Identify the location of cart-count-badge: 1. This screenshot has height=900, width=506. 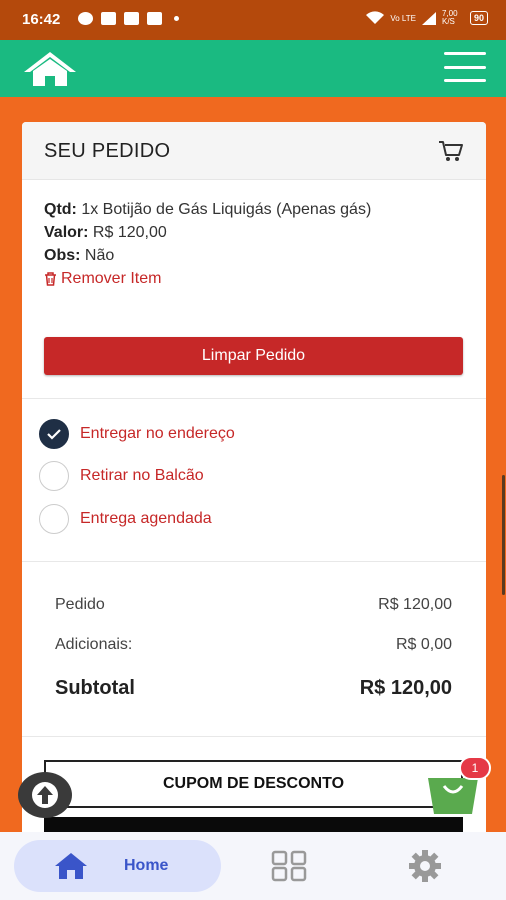
(475, 768).